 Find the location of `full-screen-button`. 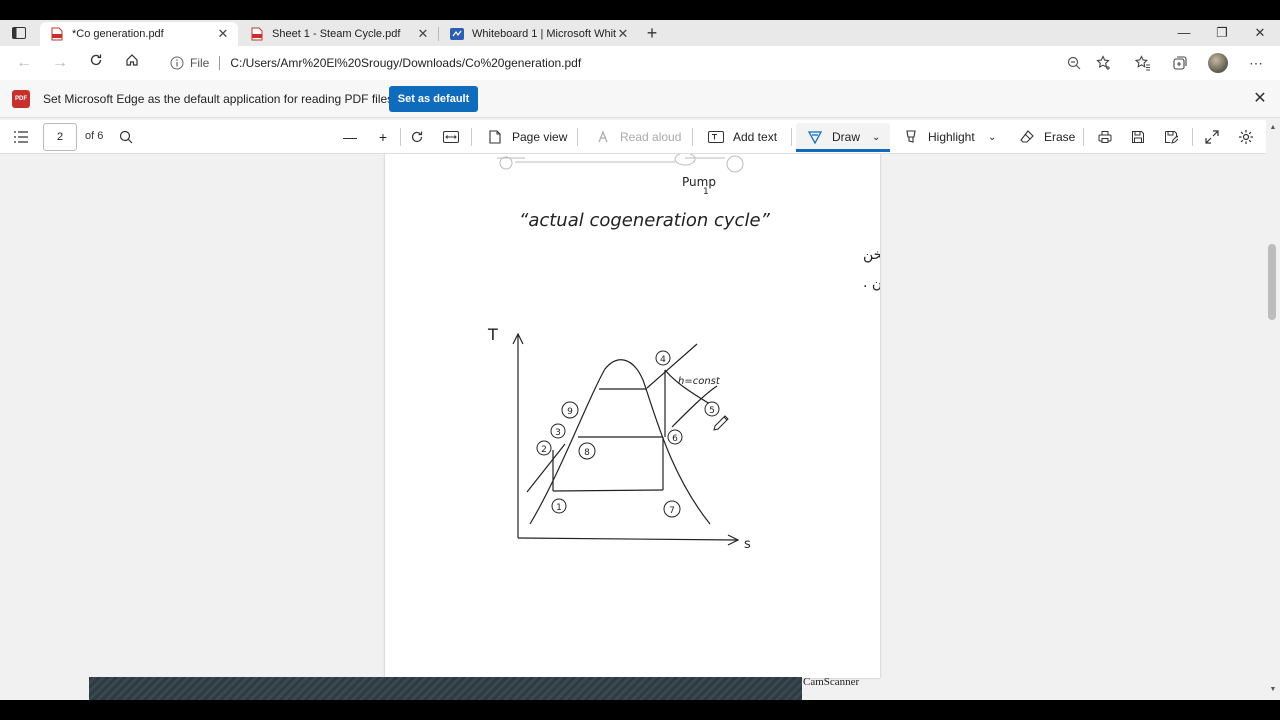

full-screen-button is located at coordinates (1212, 137).